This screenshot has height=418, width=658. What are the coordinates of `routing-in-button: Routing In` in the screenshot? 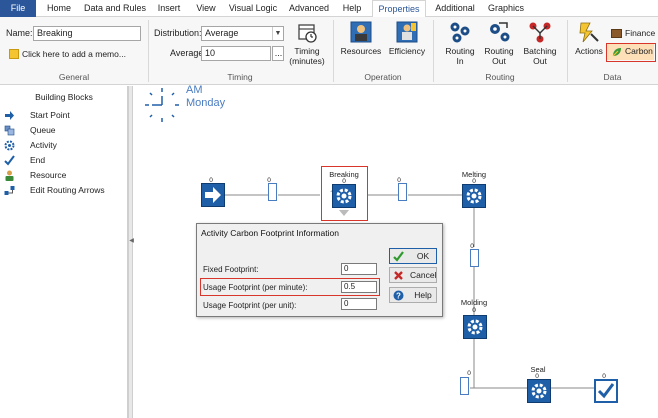 It's located at (460, 43).